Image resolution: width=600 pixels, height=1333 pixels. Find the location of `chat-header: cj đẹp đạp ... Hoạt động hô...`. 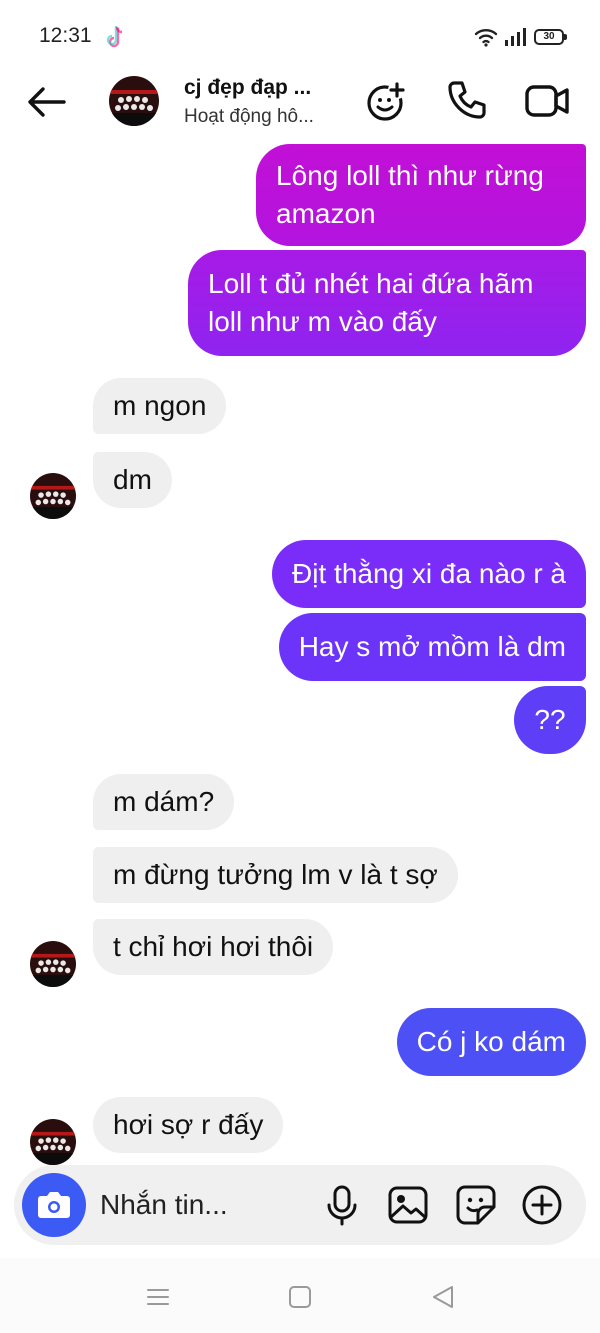

chat-header: cj đẹp đạp ... Hoạt động hô... is located at coordinates (300, 105).